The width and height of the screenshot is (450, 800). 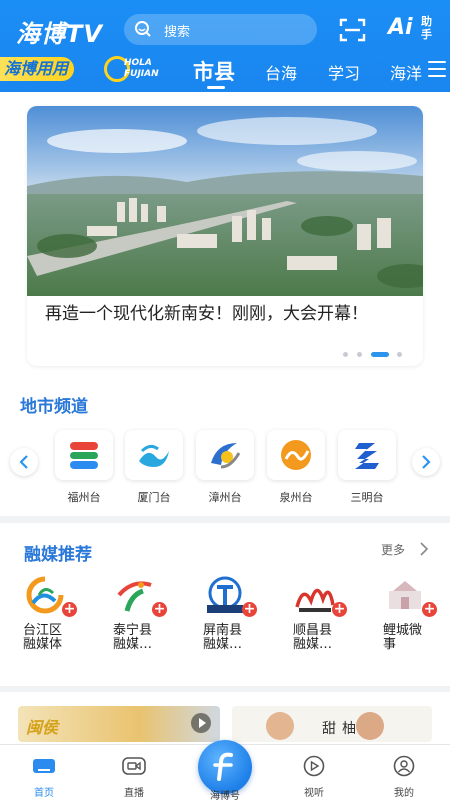 I want to click on nav-profile: 我的, so click(x=404, y=777).